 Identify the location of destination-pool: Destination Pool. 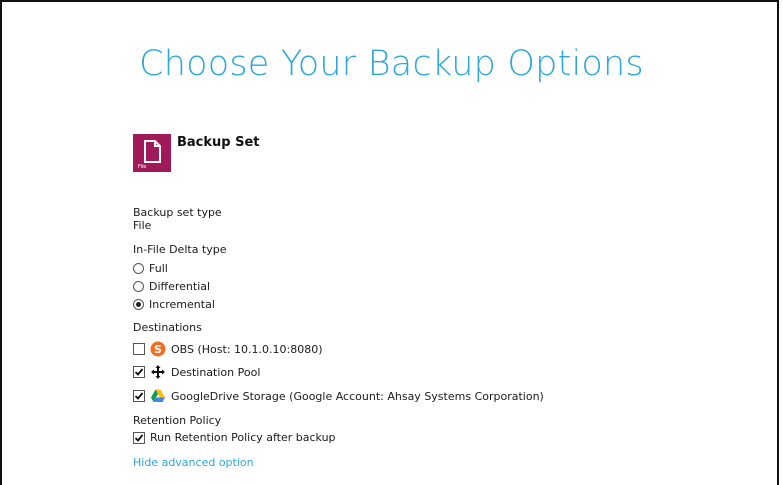
(196, 372).